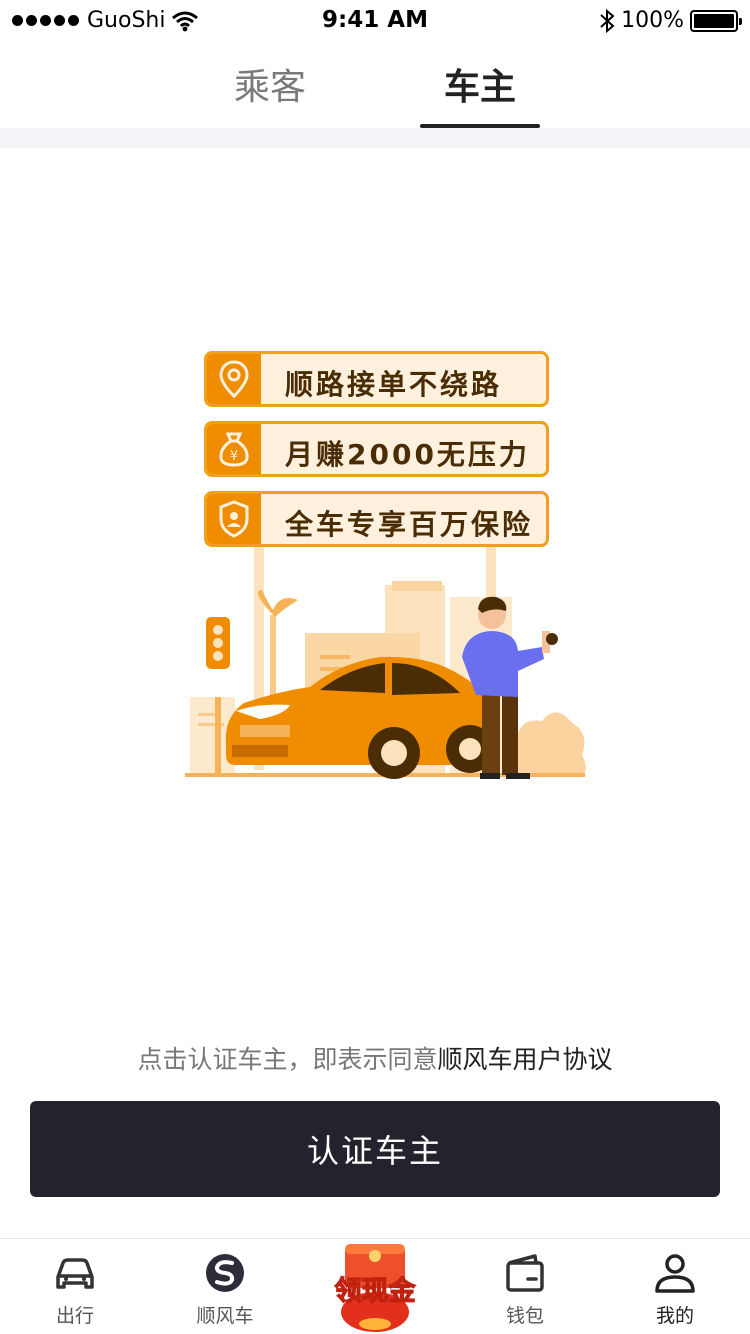  Describe the element at coordinates (375, 138) in the screenshot. I see `section-divider` at that location.